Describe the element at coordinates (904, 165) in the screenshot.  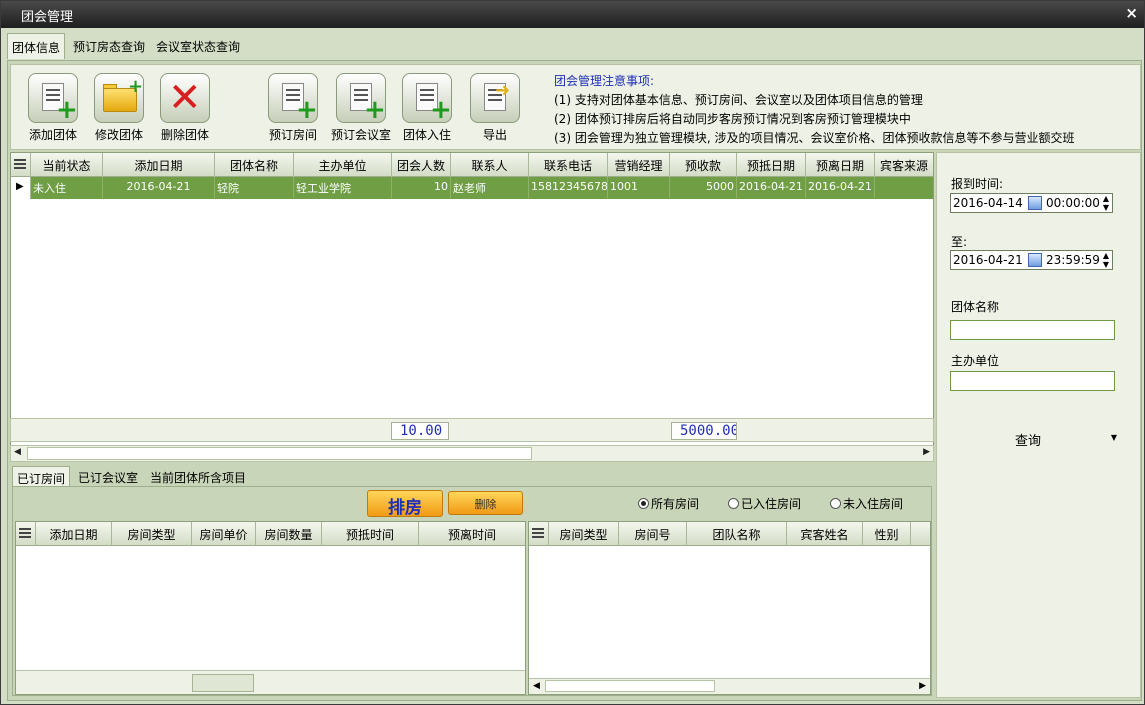
I see `col-guest-source: 宾客来源` at that location.